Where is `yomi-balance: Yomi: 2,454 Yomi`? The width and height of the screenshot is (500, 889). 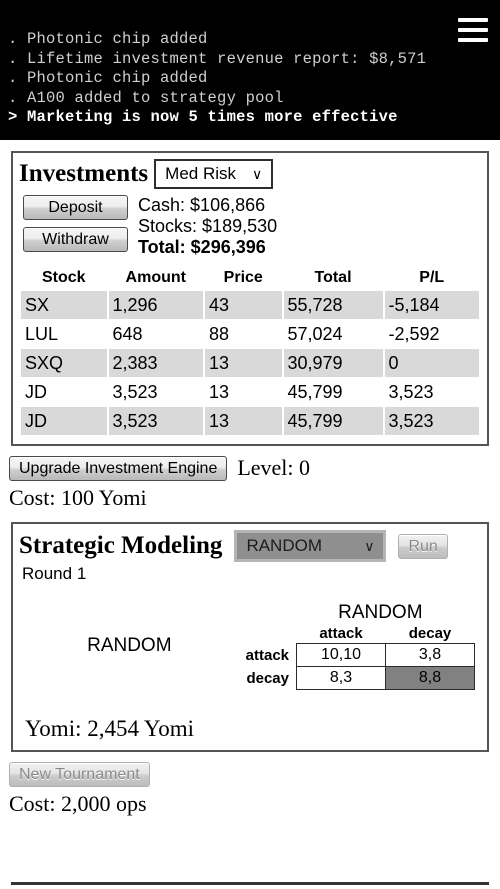 yomi-balance: Yomi: 2,454 Yomi is located at coordinates (250, 729).